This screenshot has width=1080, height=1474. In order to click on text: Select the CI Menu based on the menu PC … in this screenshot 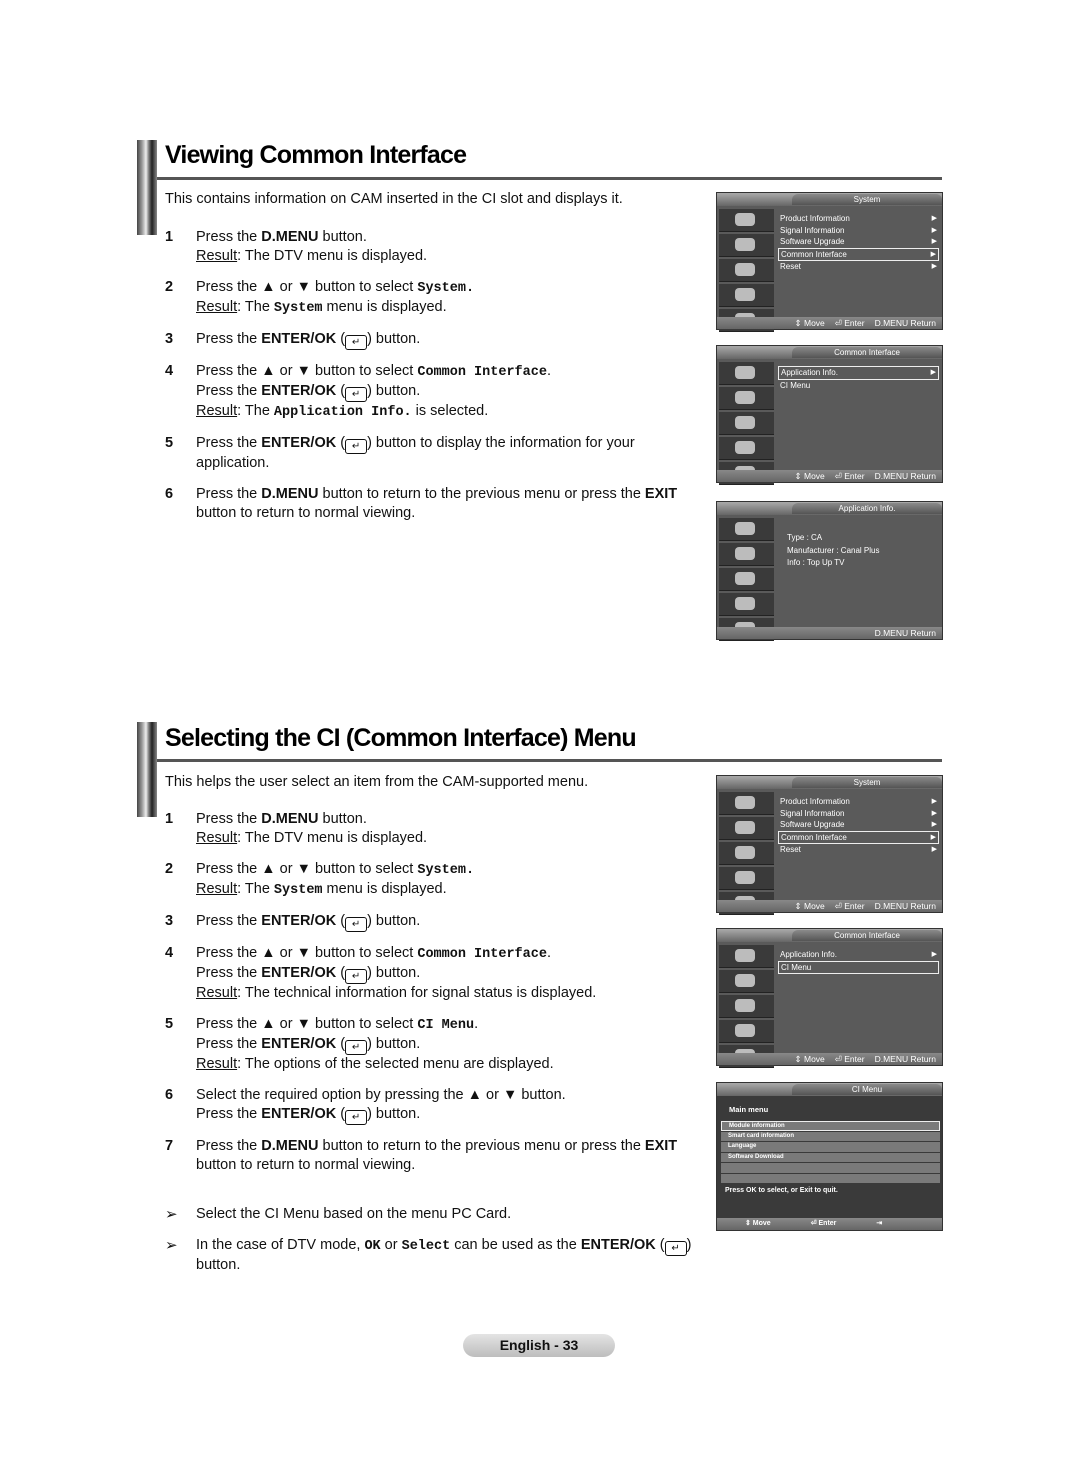, I will do `click(354, 1214)`.